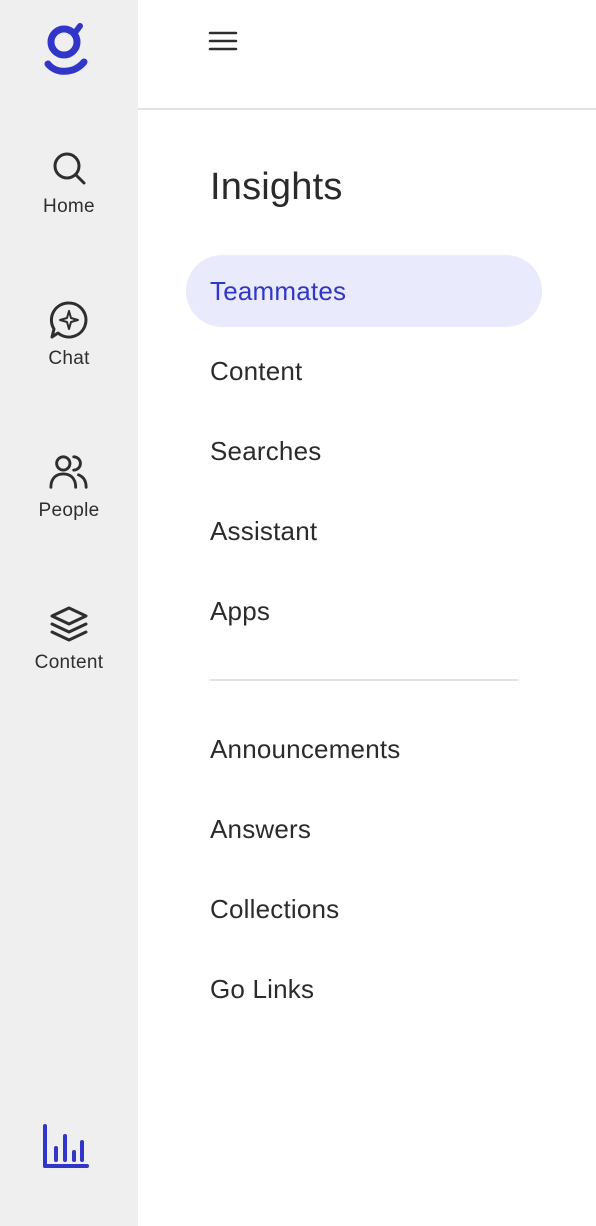  What do you see at coordinates (364, 531) in the screenshot?
I see `nav-item-assistant: Assistant` at bounding box center [364, 531].